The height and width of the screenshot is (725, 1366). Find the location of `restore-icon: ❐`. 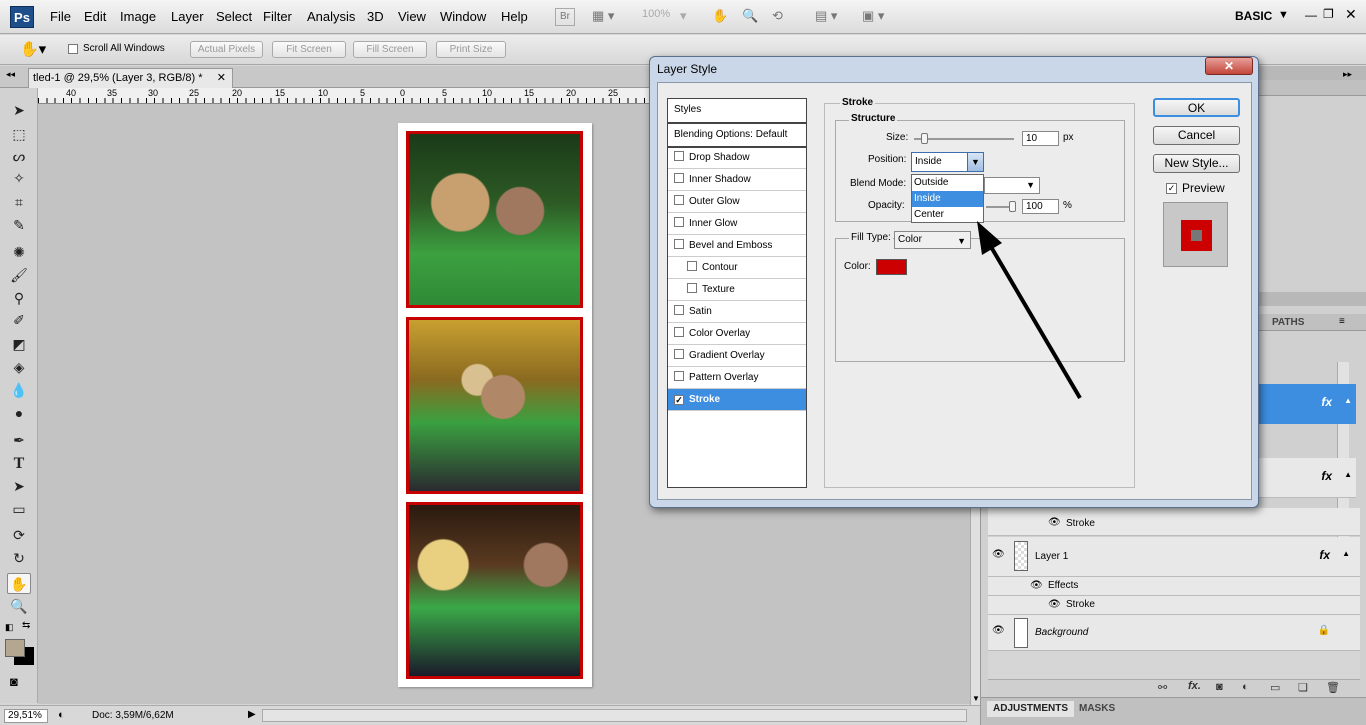

restore-icon: ❐ is located at coordinates (1328, 14).